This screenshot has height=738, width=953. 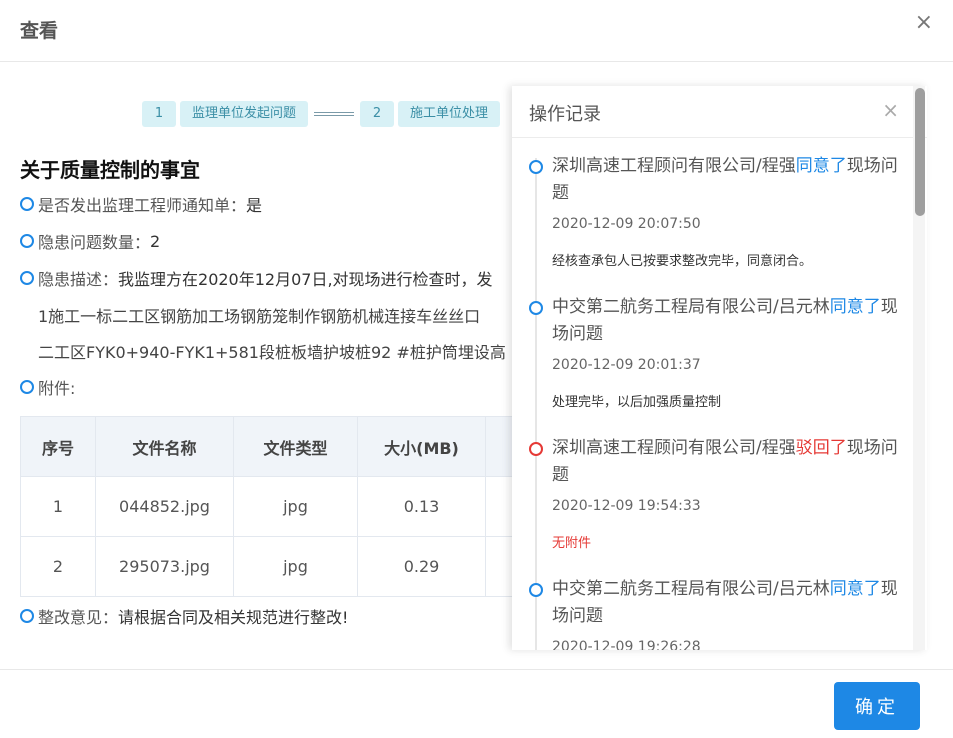 What do you see at coordinates (727, 462) in the screenshot?
I see `log-entry-text: 深圳高速工程顾问有限公司/程强驳回了现场问题` at bounding box center [727, 462].